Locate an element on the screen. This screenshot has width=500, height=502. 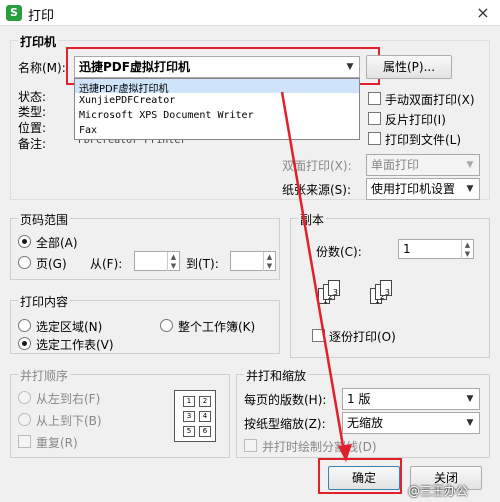
annotation-arrow is located at coordinates (316, 276).